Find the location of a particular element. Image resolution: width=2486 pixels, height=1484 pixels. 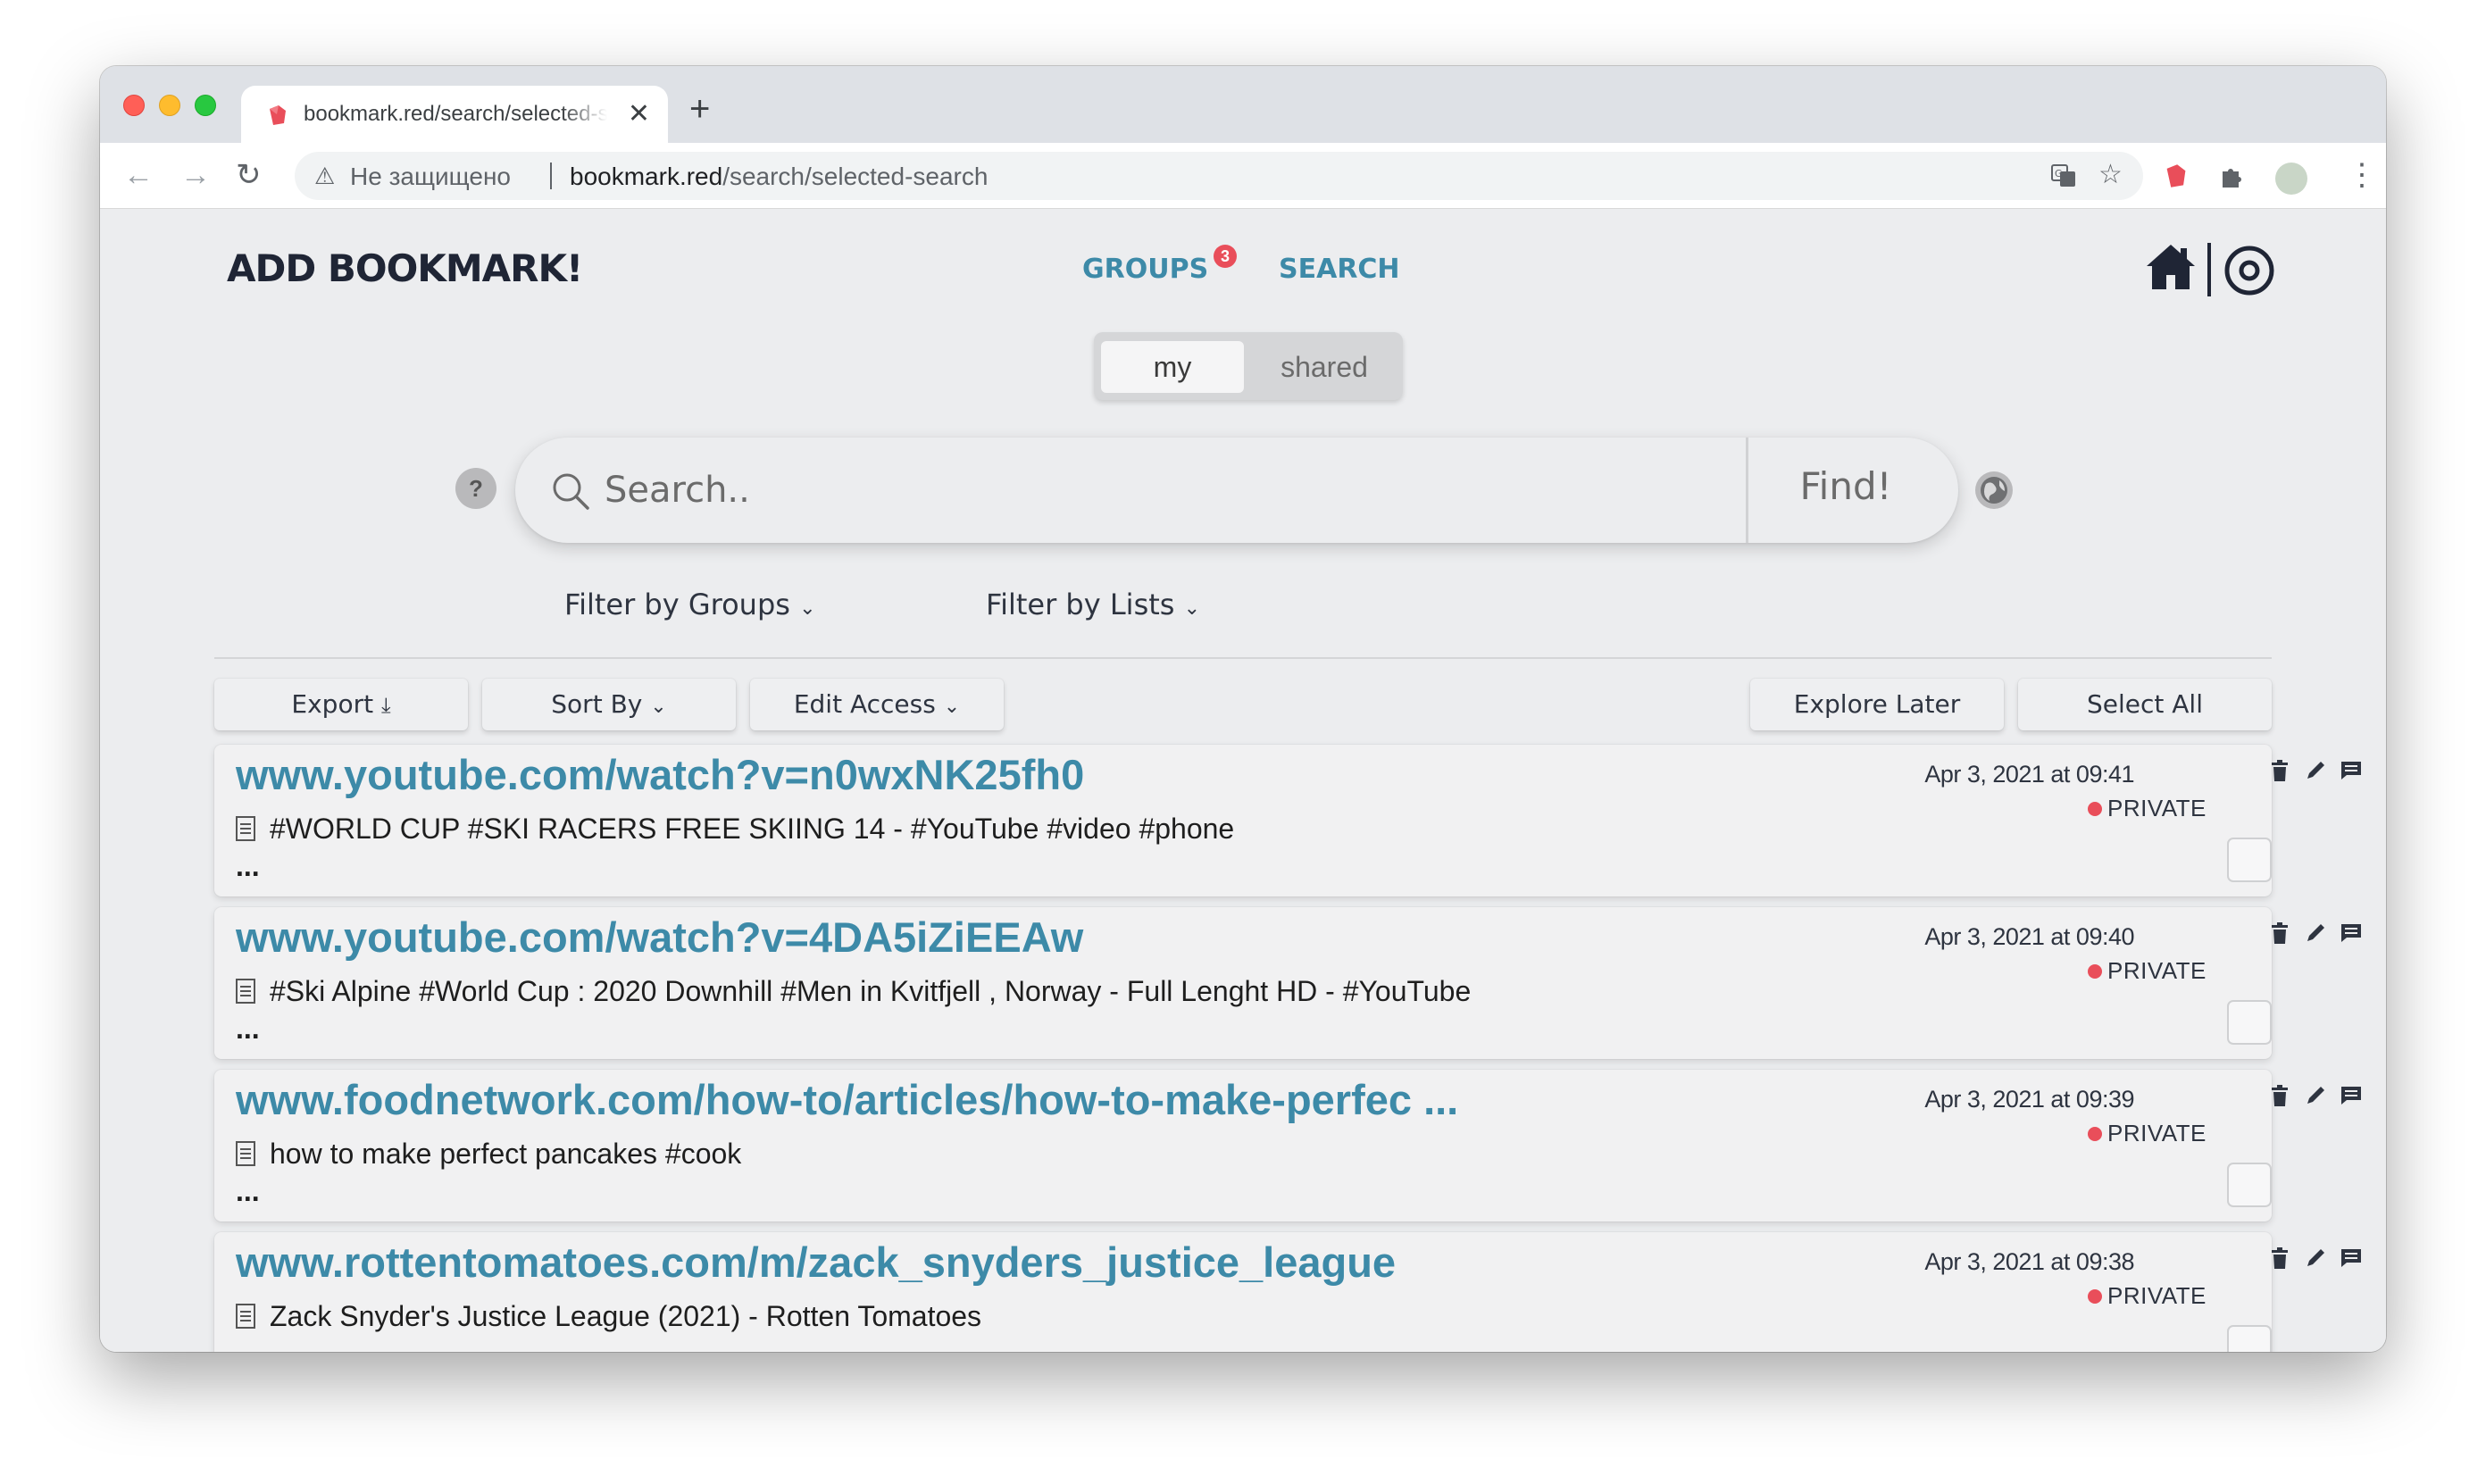

minimize-window-button is located at coordinates (169, 105).